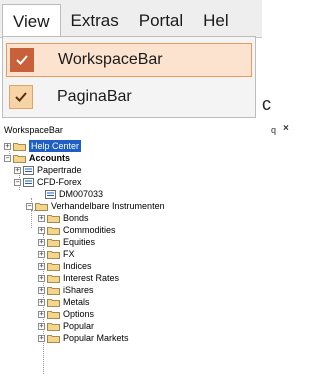  I want to click on tree-node-instrument: + Metals, so click(64, 302).